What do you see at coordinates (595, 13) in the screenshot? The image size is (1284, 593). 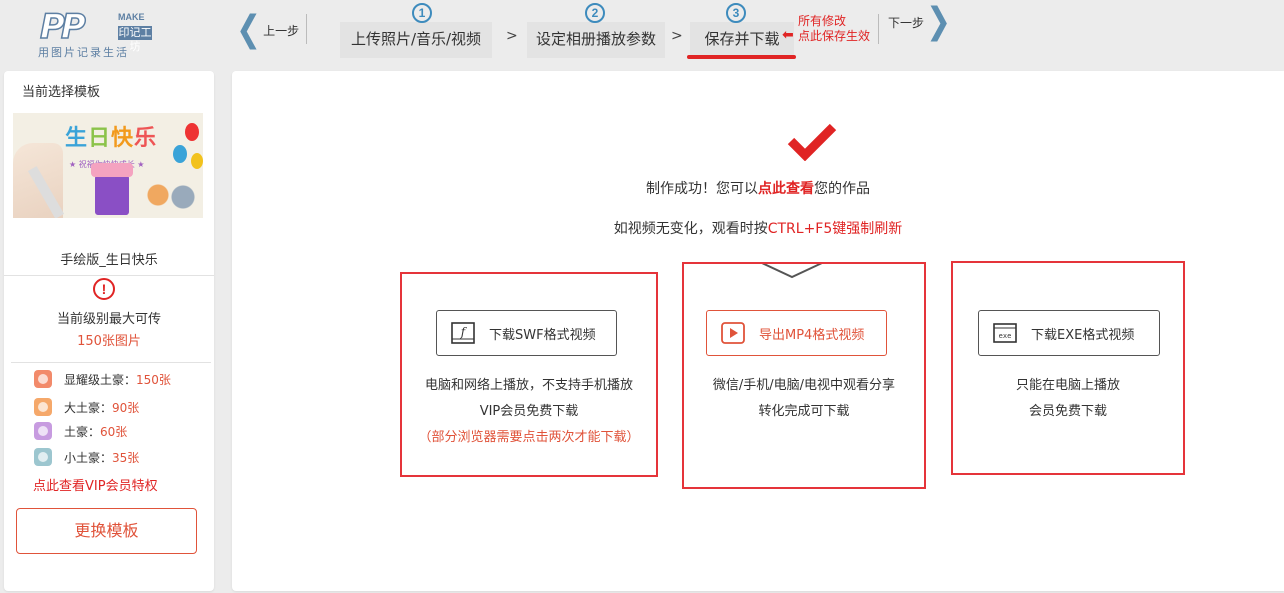 I see `step-number: 2` at bounding box center [595, 13].